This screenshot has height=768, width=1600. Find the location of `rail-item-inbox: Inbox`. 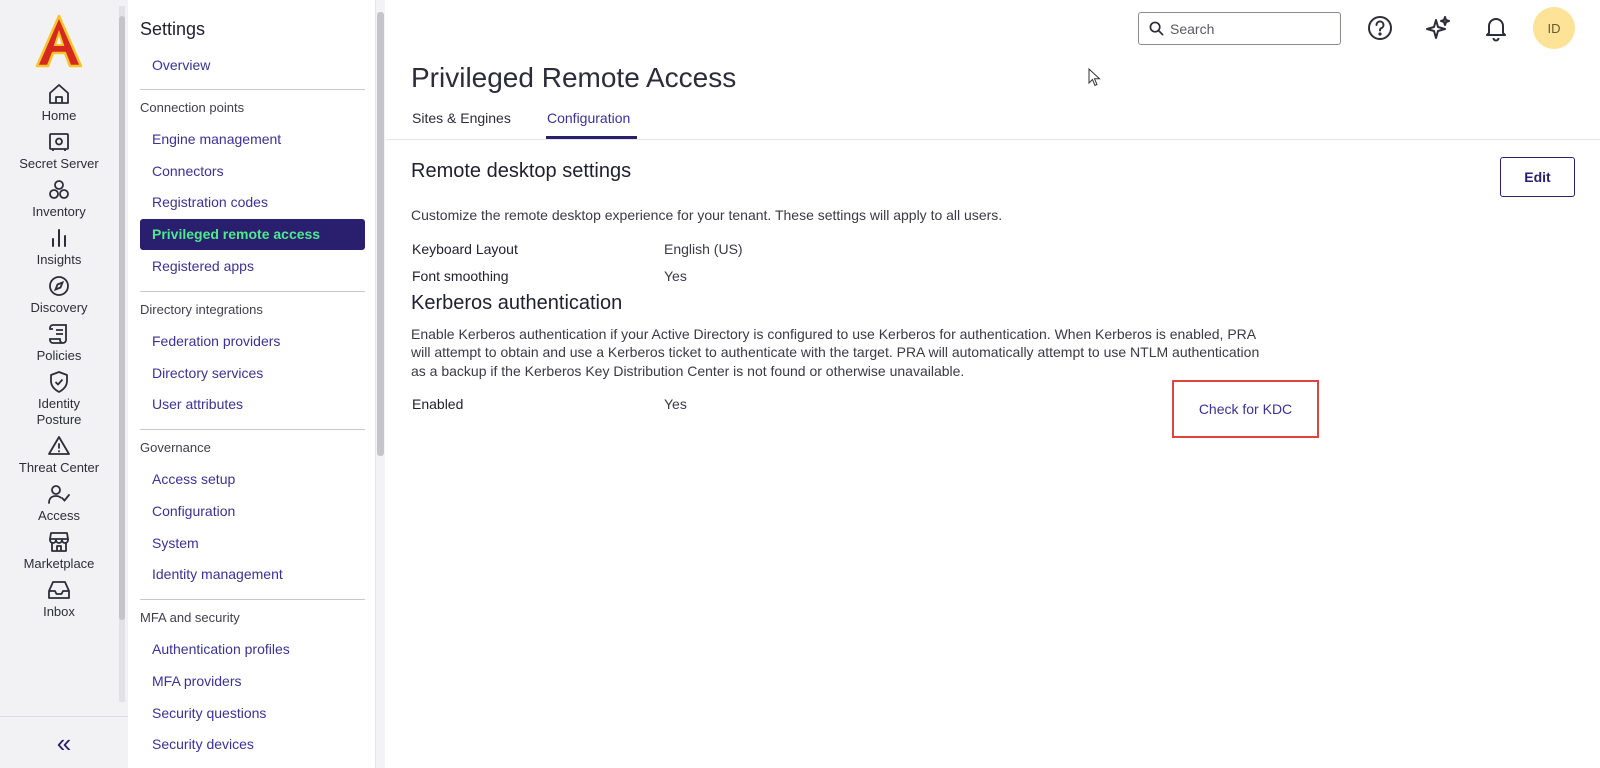

rail-item-inbox: Inbox is located at coordinates (59, 599).